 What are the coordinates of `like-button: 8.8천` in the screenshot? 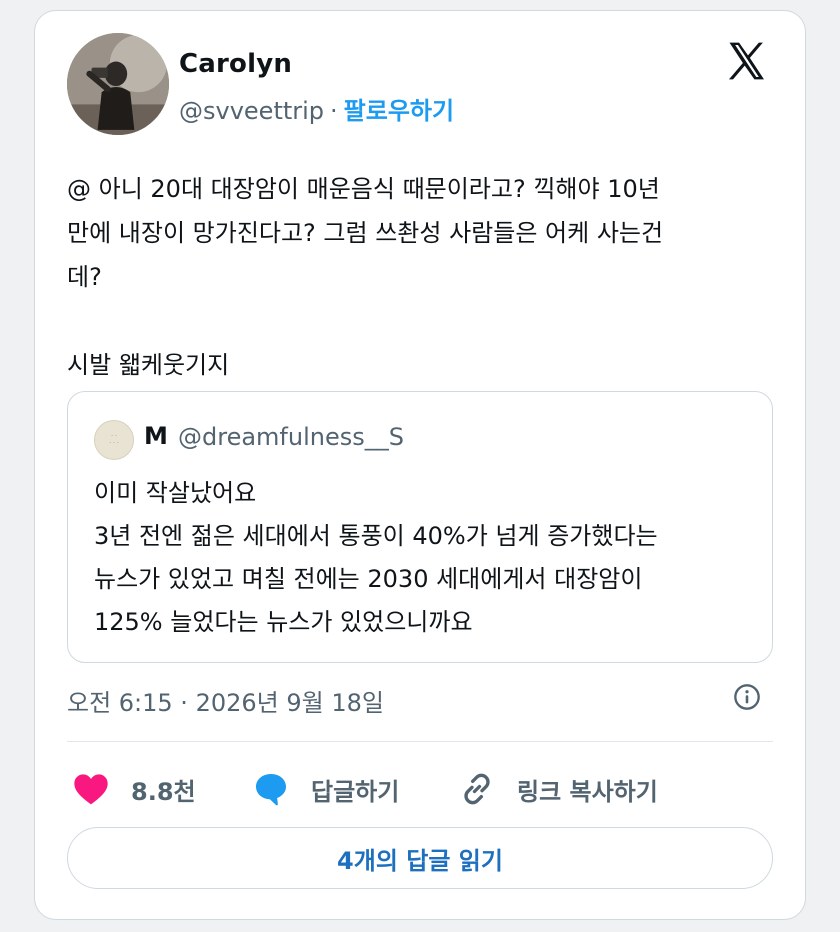 It's located at (133, 789).